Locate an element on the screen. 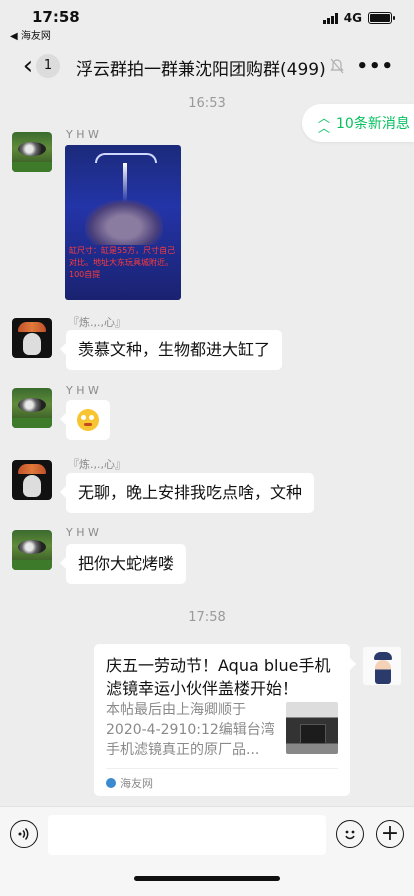 The height and width of the screenshot is (896, 414). status-time: 17:58 is located at coordinates (56, 17).